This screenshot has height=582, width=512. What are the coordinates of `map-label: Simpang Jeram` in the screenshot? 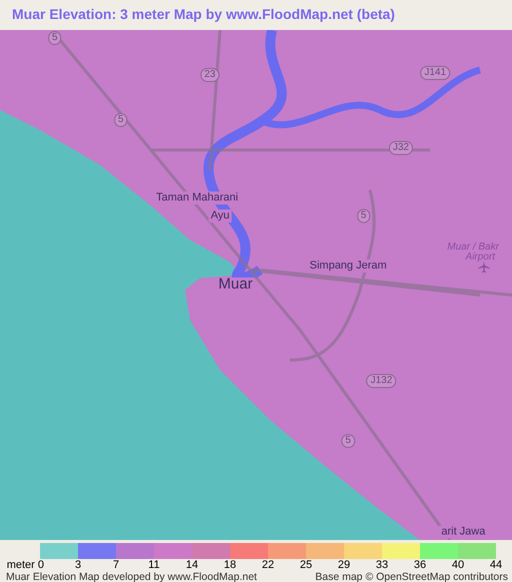 It's located at (348, 265).